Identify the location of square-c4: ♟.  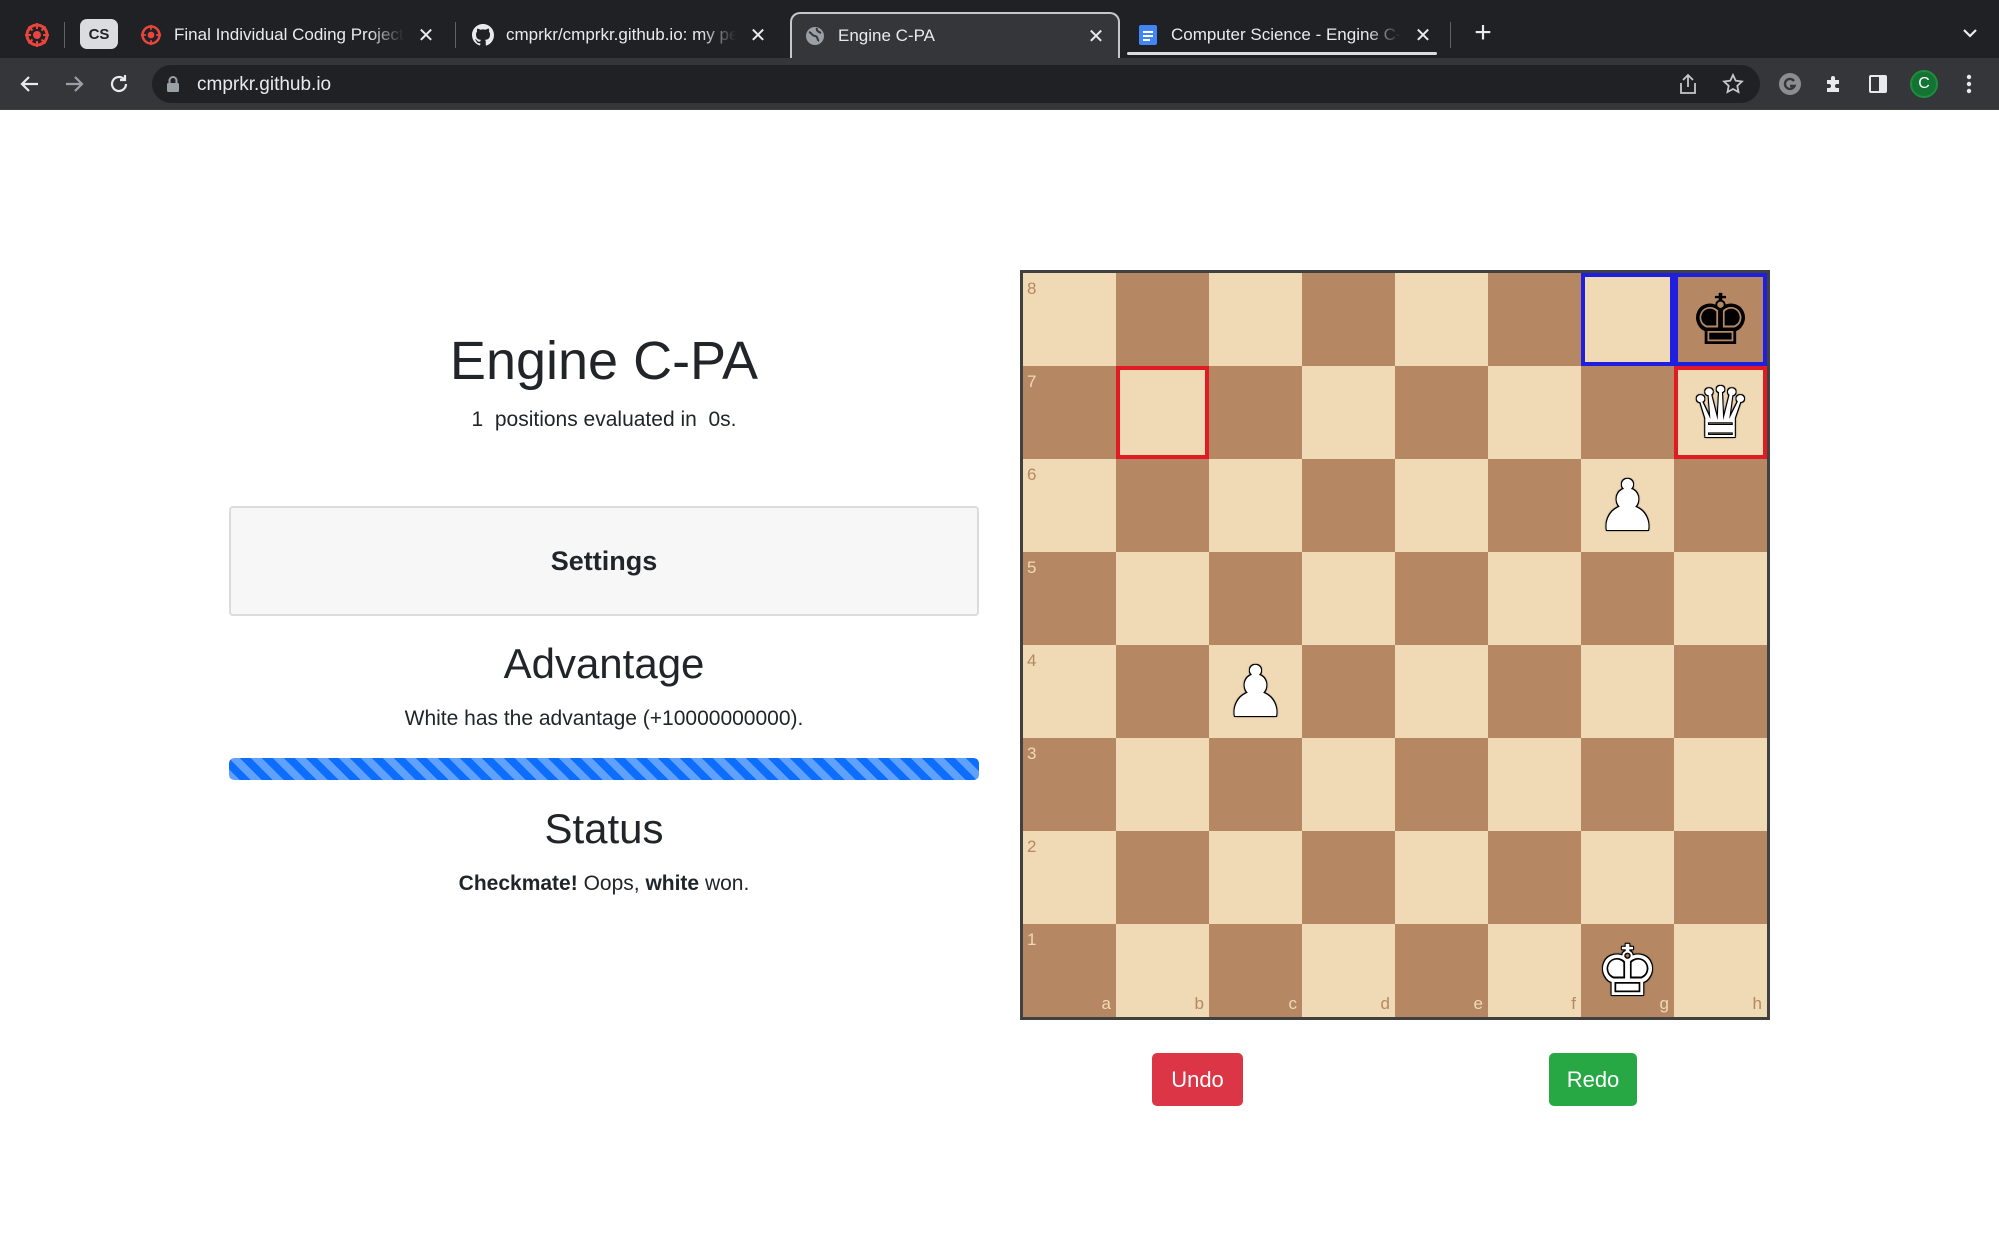
(1255, 691).